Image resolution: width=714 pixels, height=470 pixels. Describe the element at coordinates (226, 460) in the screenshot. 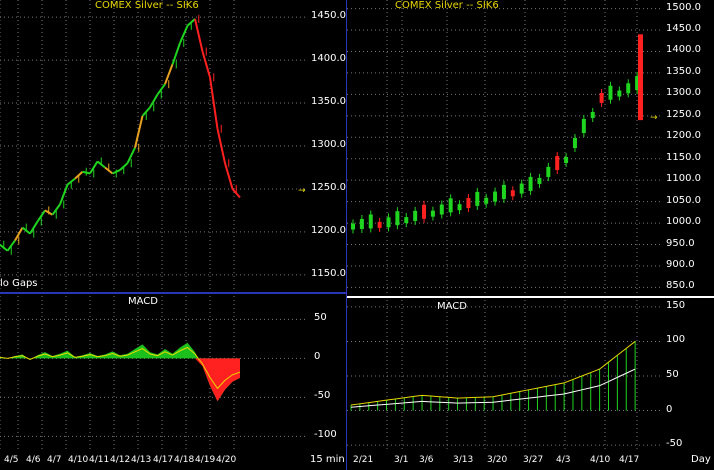

I see `x-tick-label: 4/20` at that location.